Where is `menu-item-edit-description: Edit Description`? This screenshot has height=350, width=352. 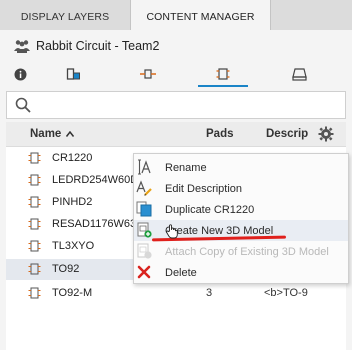 menu-item-edit-description: Edit Description is located at coordinates (241, 188).